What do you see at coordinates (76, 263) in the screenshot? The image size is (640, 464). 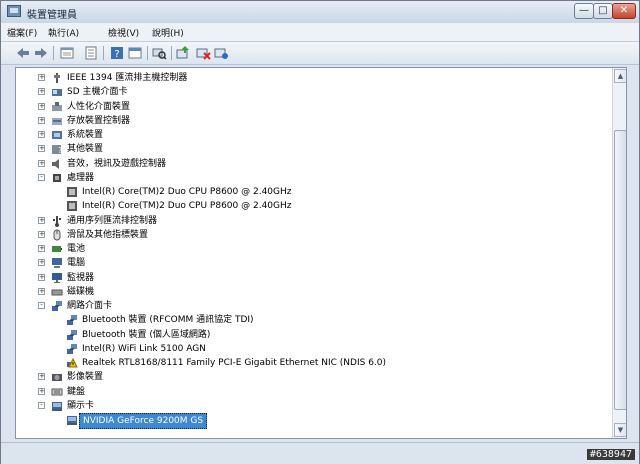 I see `category-label: 電腦` at bounding box center [76, 263].